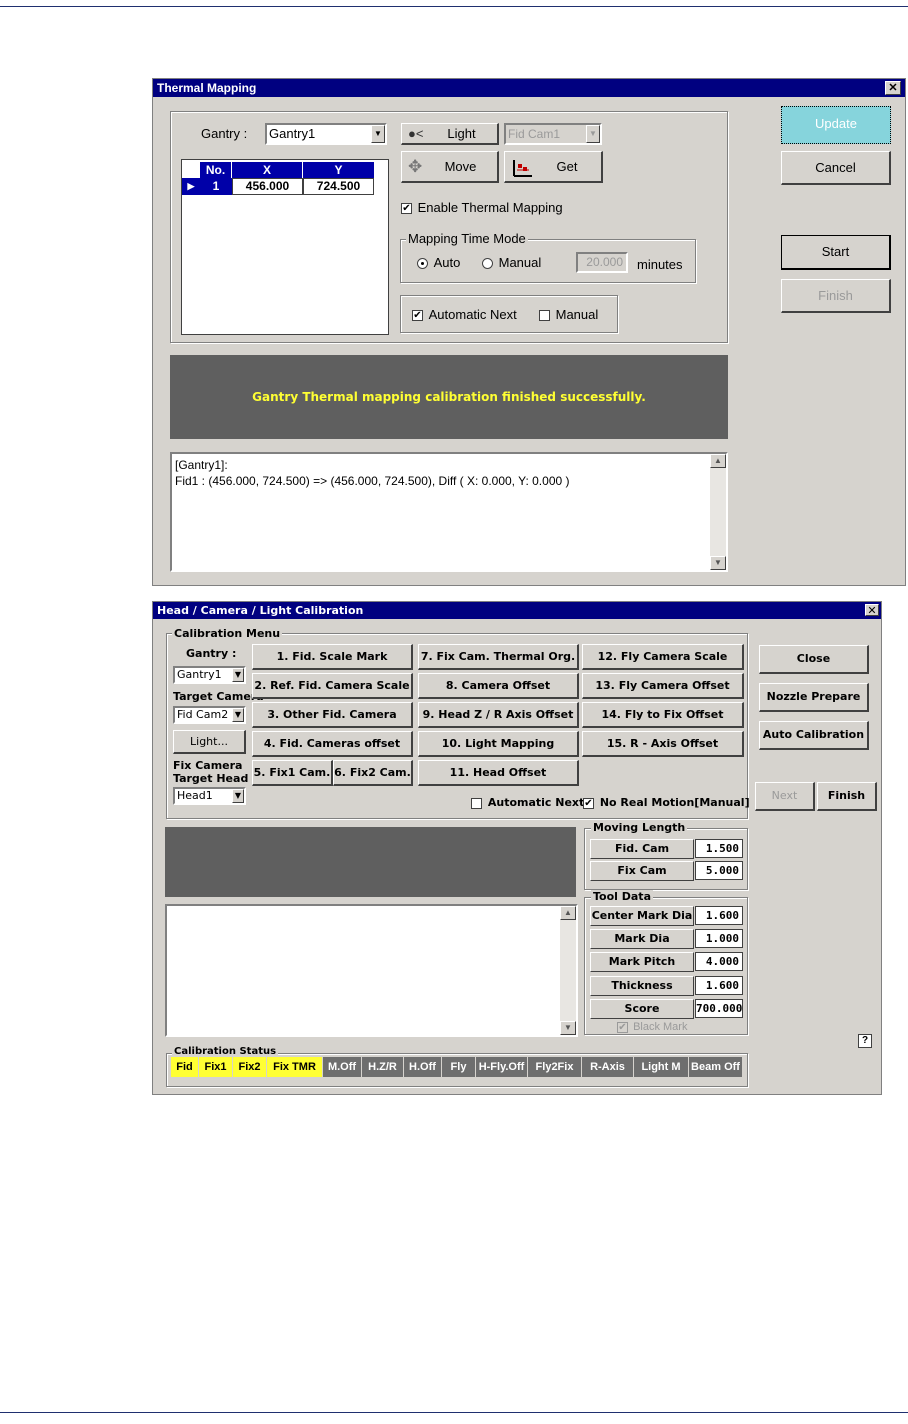 The height and width of the screenshot is (1424, 908). I want to click on center-mark-dia-input: 1.600, so click(719, 915).